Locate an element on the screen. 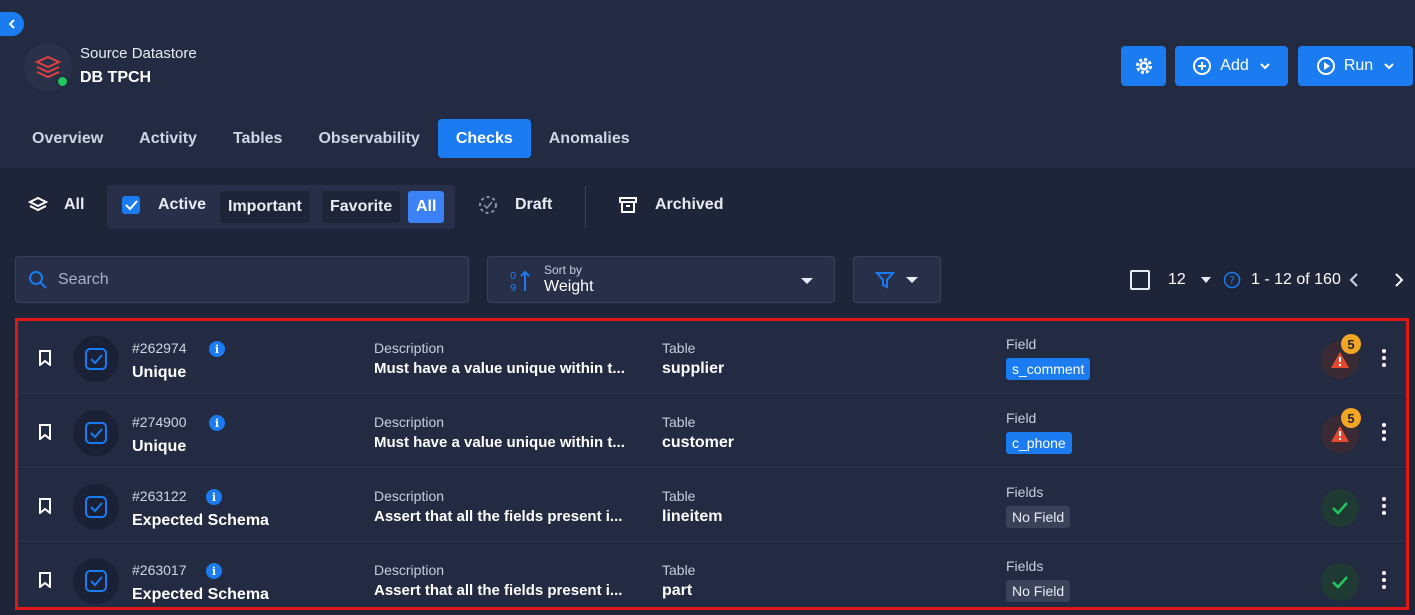  page-size-value: 12 is located at coordinates (1177, 279).